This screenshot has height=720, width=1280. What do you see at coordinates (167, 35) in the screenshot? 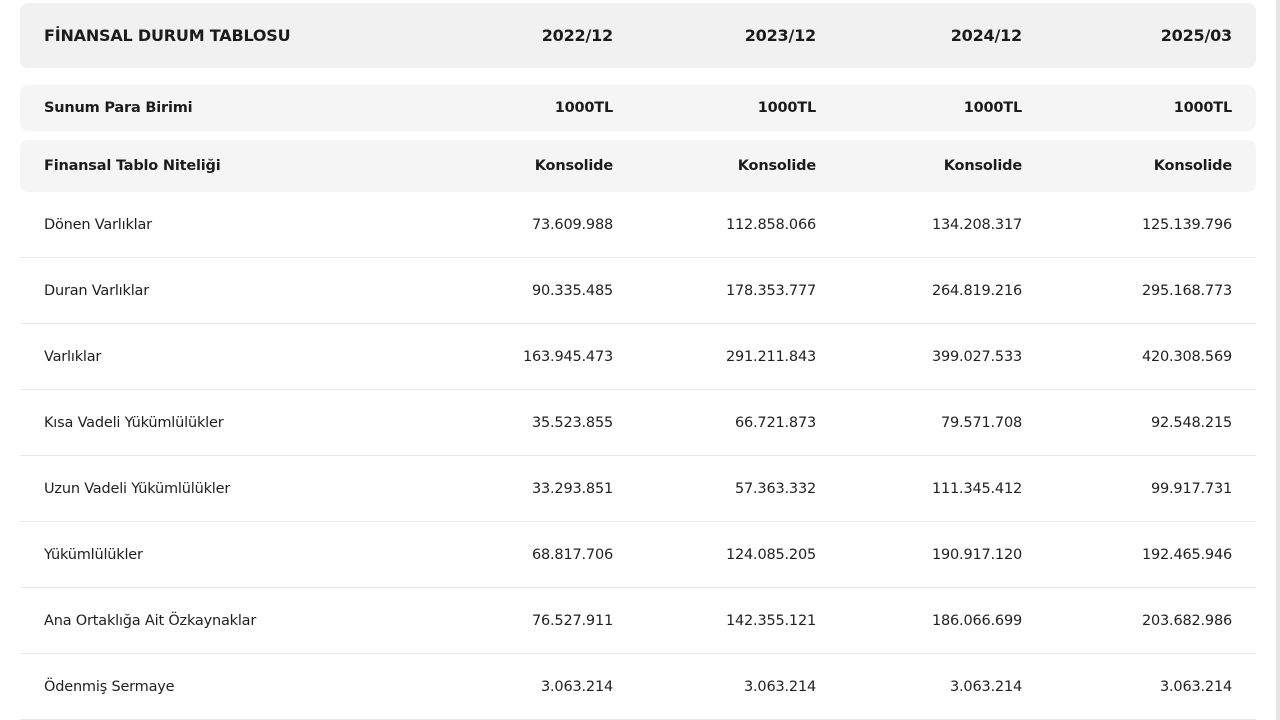
I see `table-title: FİNANSAL DURUM TABLOSU` at bounding box center [167, 35].